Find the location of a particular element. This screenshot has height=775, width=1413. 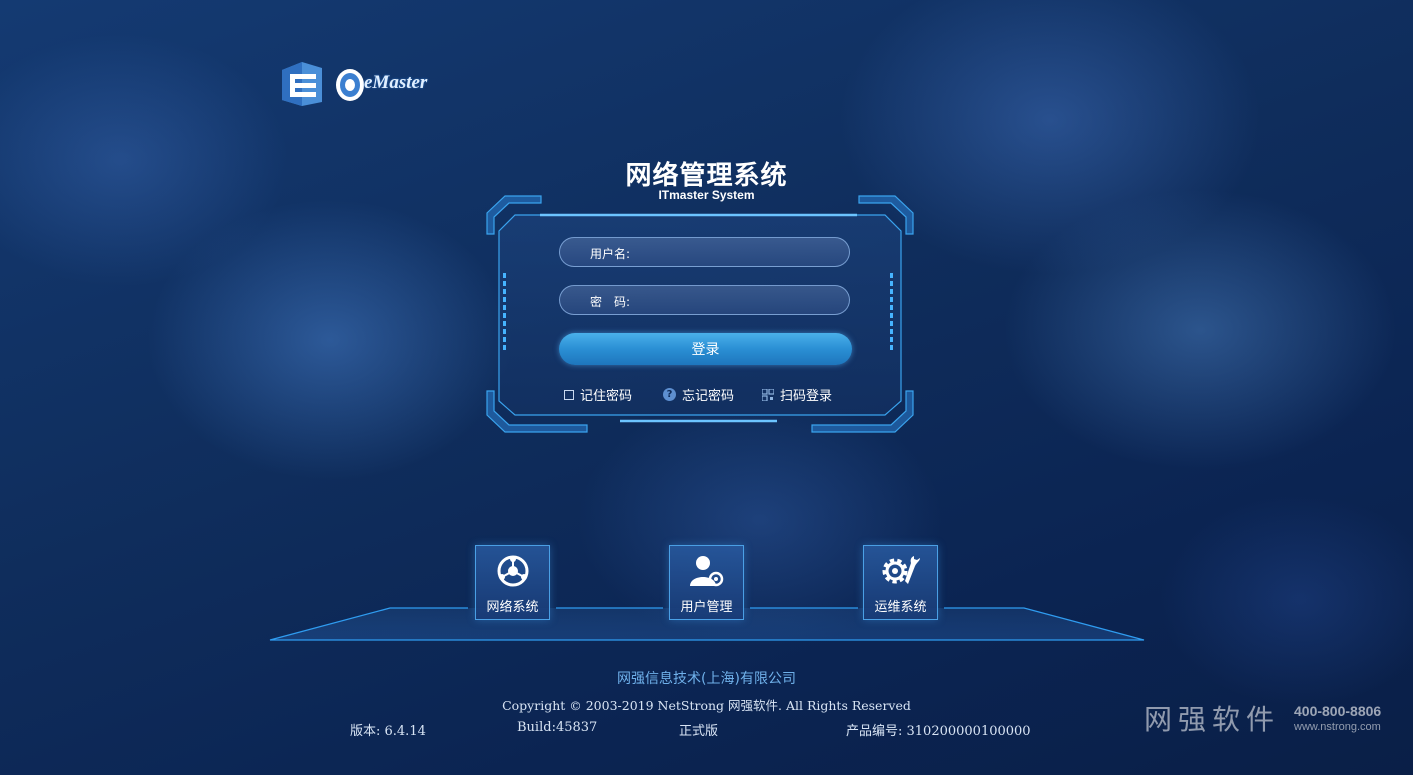

password-label: 密 码: is located at coordinates (610, 302).